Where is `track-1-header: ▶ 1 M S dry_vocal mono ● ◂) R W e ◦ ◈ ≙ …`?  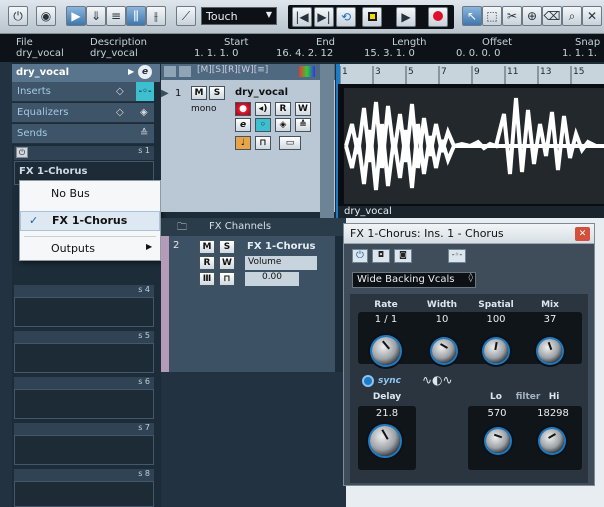
track-1-header: ▶ 1 M S dry_vocal mono ● ◂) R W e ◦ ◈ ≙ … is located at coordinates (248, 146).